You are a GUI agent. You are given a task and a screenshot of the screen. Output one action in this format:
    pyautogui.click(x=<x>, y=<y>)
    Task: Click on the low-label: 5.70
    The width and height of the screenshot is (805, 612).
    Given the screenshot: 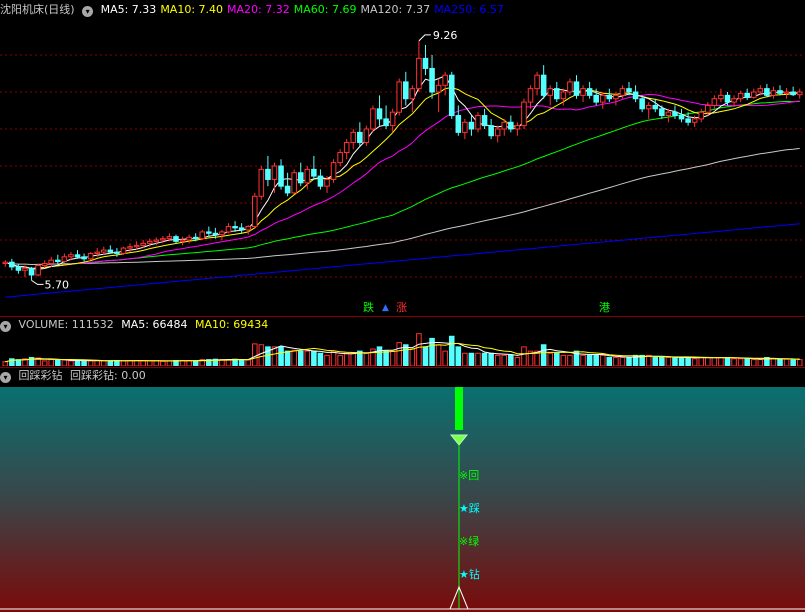 What is the action you would take?
    pyautogui.click(x=57, y=284)
    